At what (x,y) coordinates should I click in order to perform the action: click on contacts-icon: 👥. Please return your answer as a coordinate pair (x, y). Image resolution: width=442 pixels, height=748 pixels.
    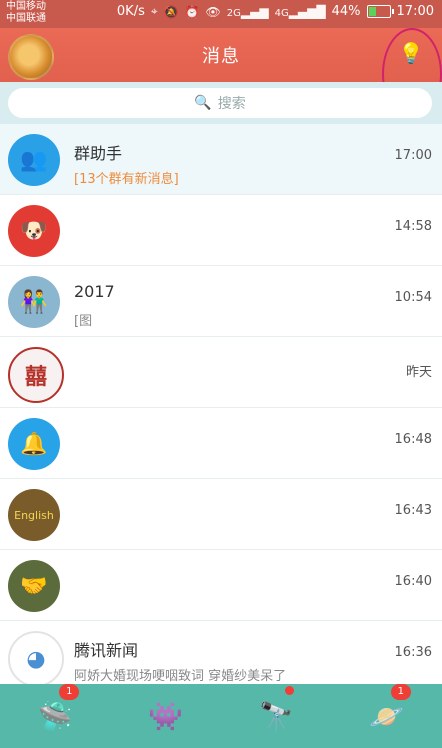
    Looking at the image, I should click on (34, 160).